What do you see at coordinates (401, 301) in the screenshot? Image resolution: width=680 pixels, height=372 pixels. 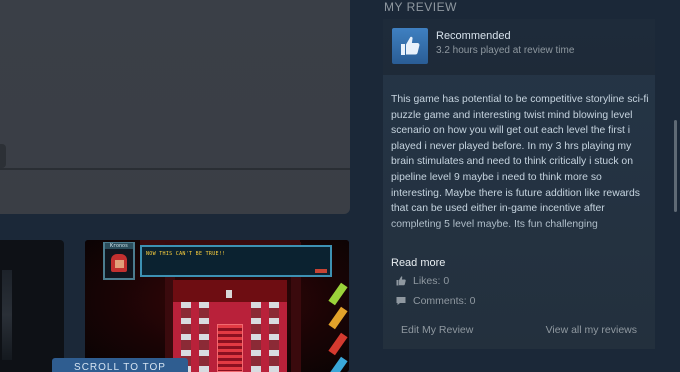 I see `comment-bubble-icon` at bounding box center [401, 301].